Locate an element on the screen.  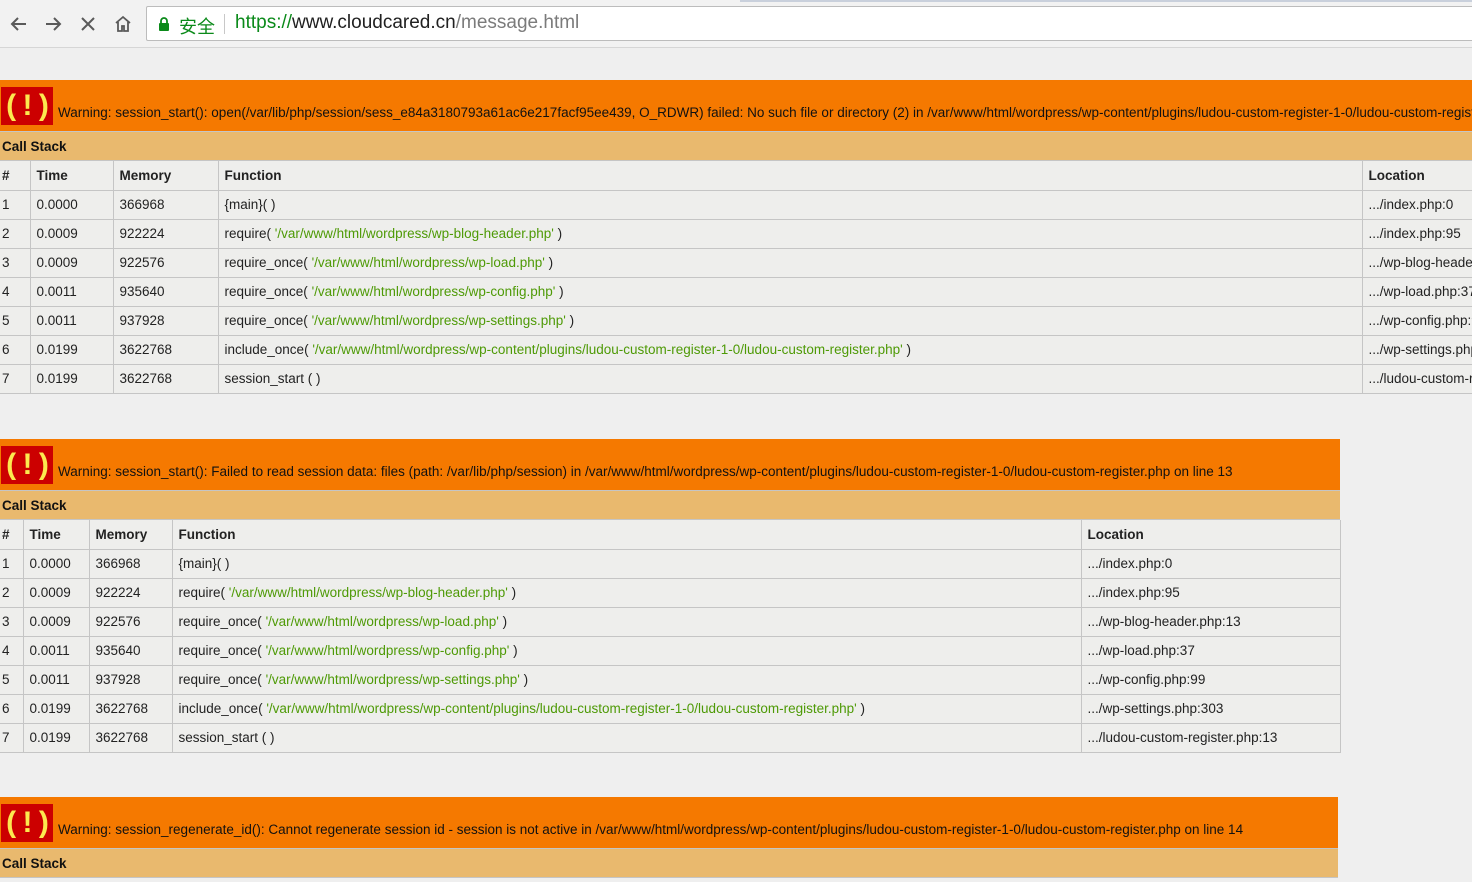
arrow-left-icon is located at coordinates (18, 24).